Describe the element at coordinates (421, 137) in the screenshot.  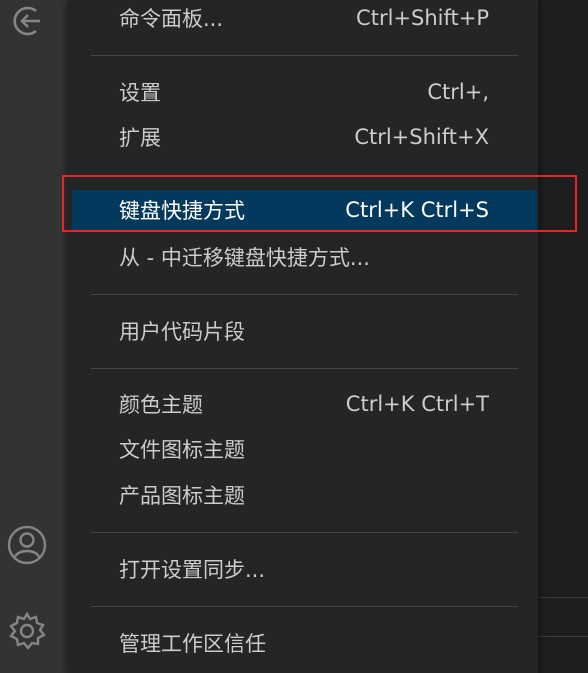
I see `menu-item-shortcut: Ctrl+Shift+X` at that location.